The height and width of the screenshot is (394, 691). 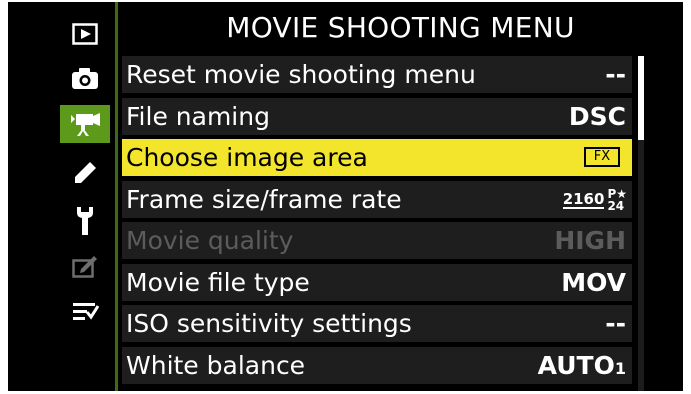 I want to click on frame-rate-stack: P★ 24, so click(x=617, y=200).